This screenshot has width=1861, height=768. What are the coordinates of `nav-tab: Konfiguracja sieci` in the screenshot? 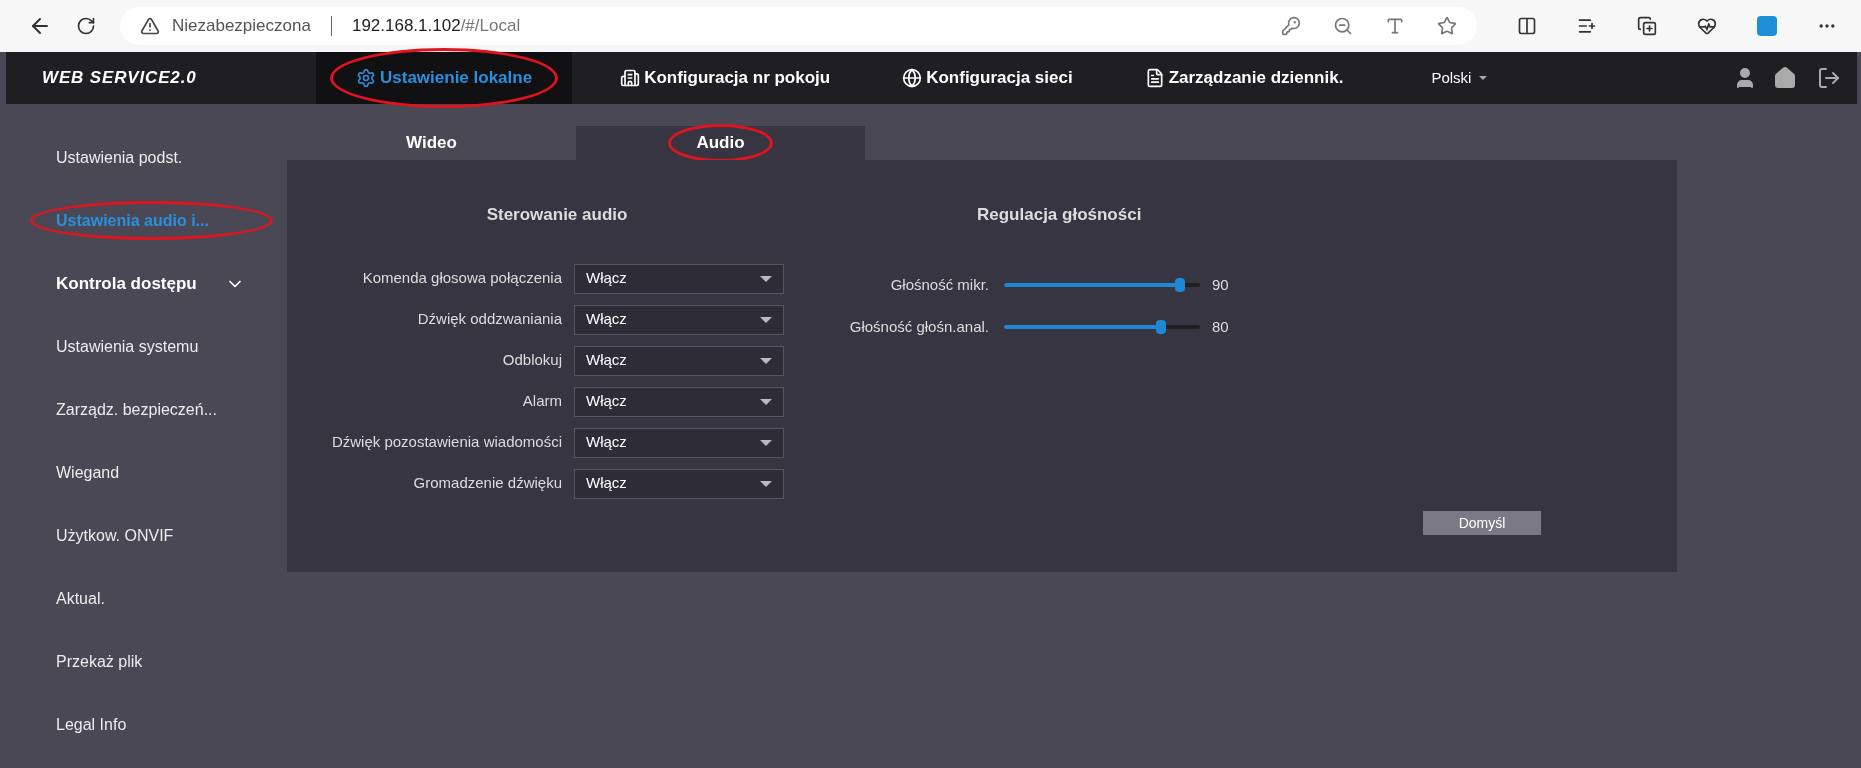 It's located at (987, 78).